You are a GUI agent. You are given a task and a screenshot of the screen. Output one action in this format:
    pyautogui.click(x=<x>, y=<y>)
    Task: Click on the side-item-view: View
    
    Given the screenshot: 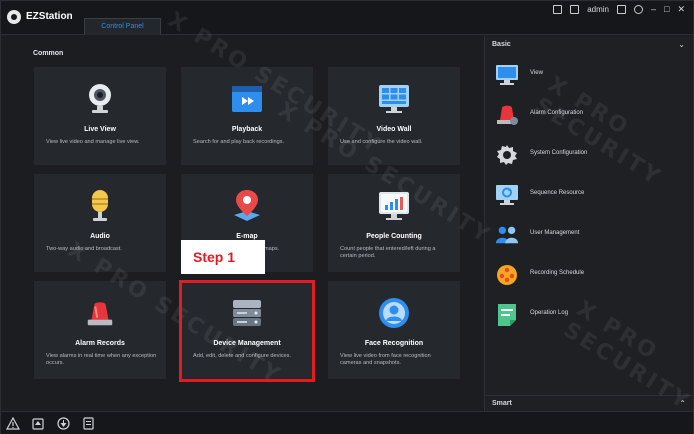 What is the action you would take?
    pyautogui.click(x=589, y=75)
    